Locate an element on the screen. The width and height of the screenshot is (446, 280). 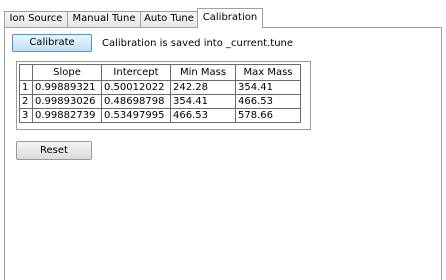
row-number-cell: 3 is located at coordinates (26, 115).